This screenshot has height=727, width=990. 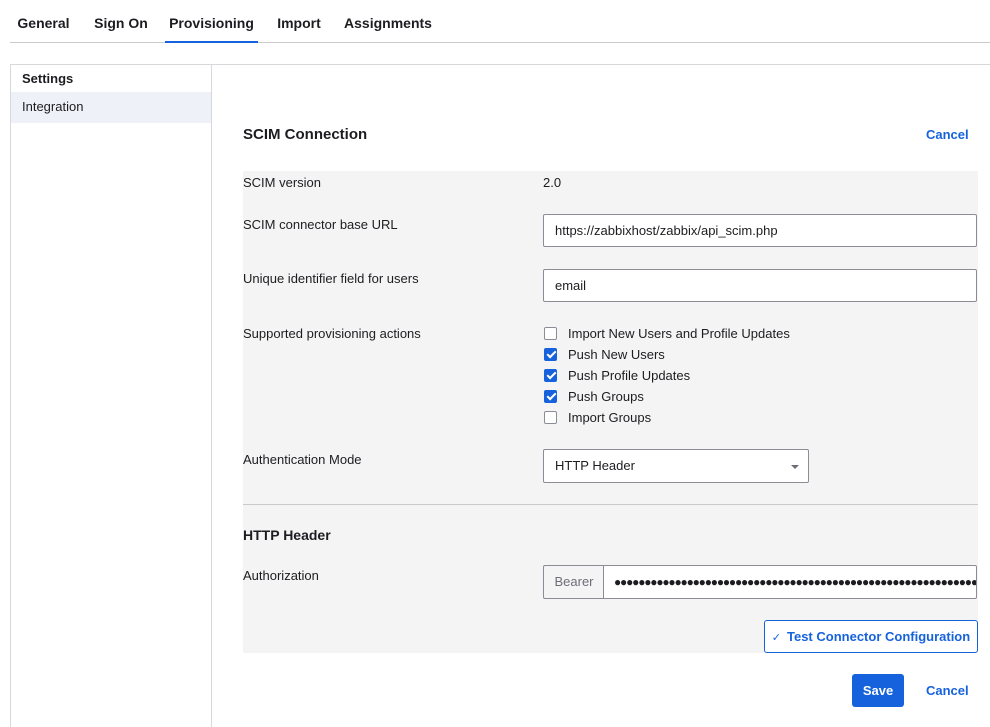 What do you see at coordinates (629, 375) in the screenshot?
I see `action-label: Push Profile Updates` at bounding box center [629, 375].